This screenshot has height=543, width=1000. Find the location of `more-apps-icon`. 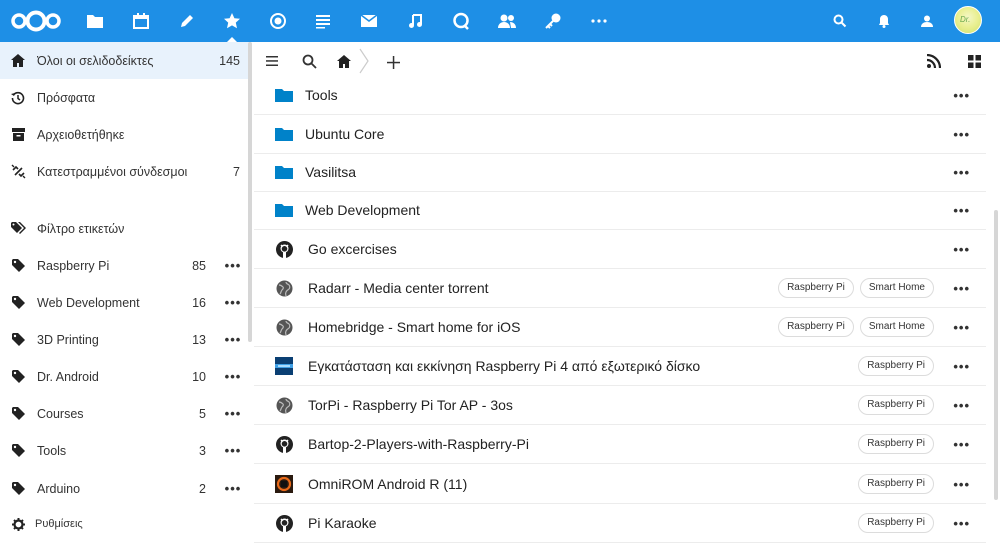

more-apps-icon is located at coordinates (599, 21).